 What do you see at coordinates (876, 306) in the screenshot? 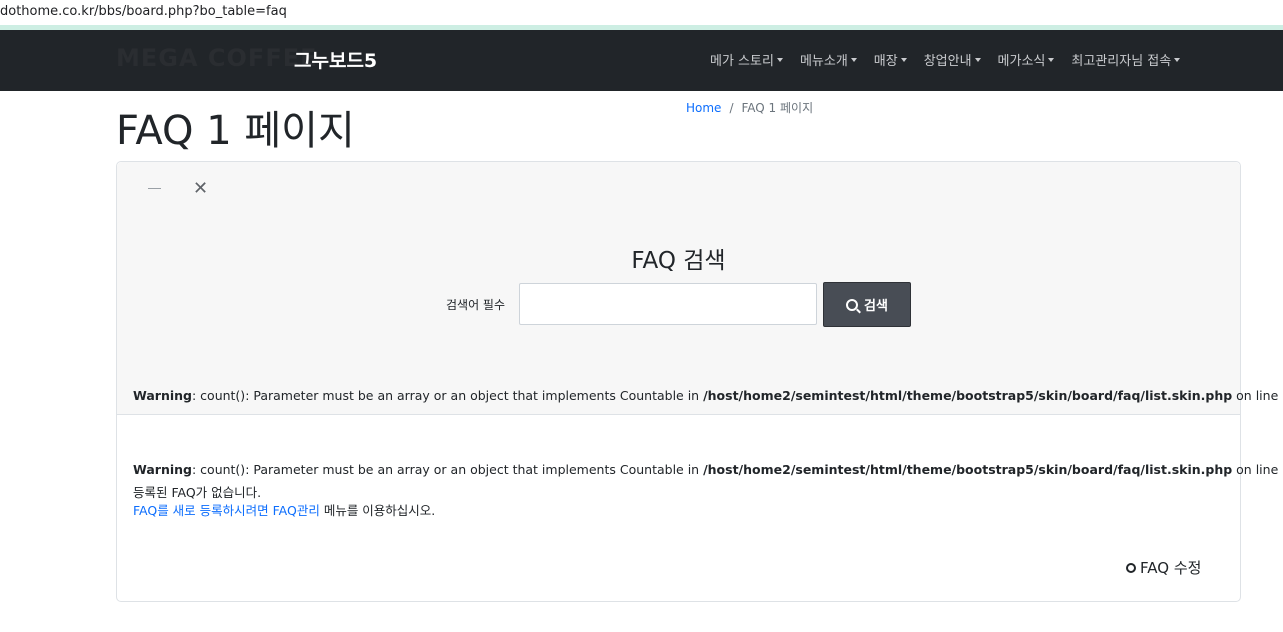
I see `search-button-label: 검색` at bounding box center [876, 306].